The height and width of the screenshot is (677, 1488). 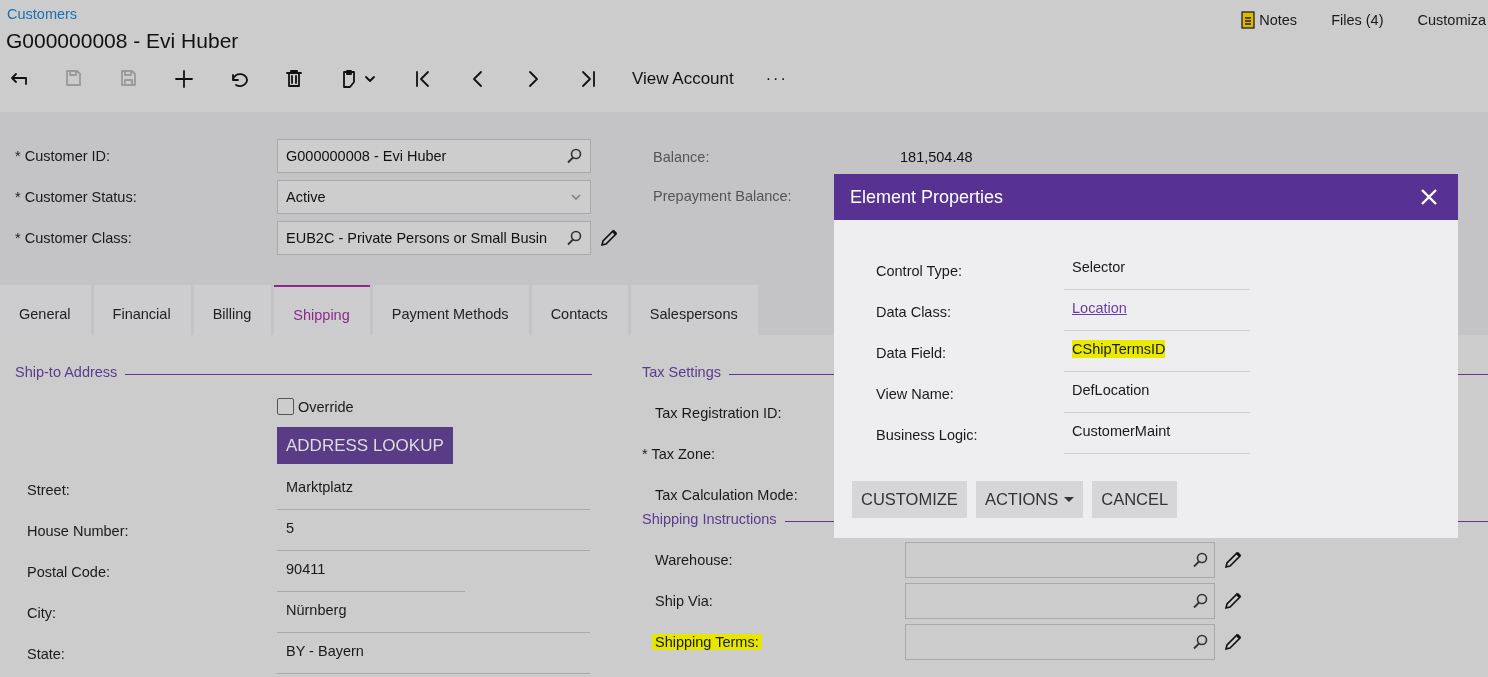 What do you see at coordinates (694, 559) in the screenshot?
I see `field-label: Warehouse:` at bounding box center [694, 559].